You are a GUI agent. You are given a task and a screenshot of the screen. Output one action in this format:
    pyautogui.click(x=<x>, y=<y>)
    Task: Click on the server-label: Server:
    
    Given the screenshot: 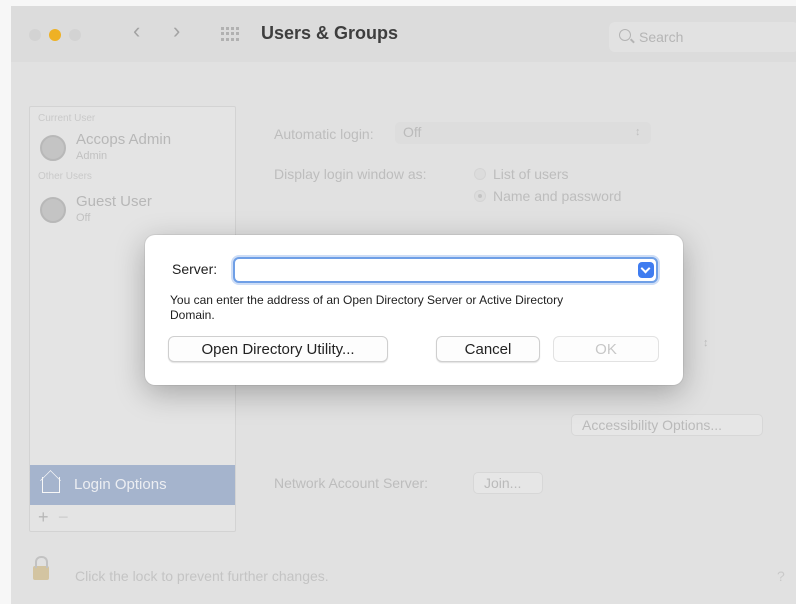 What is the action you would take?
    pyautogui.click(x=195, y=269)
    